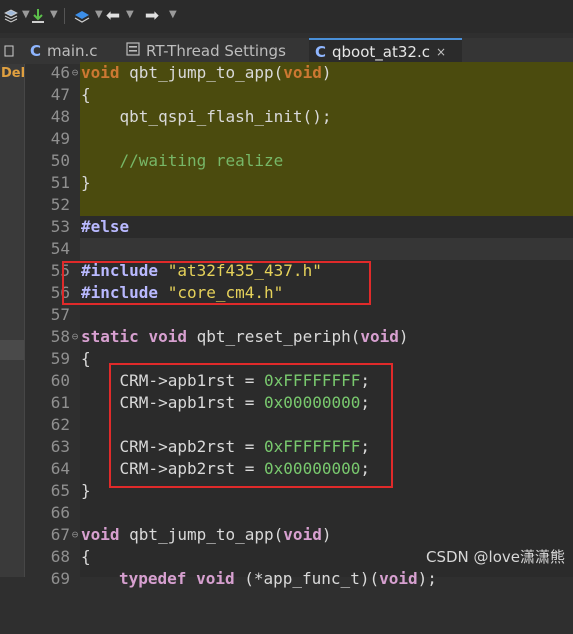 This screenshot has height=634, width=573. I want to click on line-number: 48, so click(60, 116).